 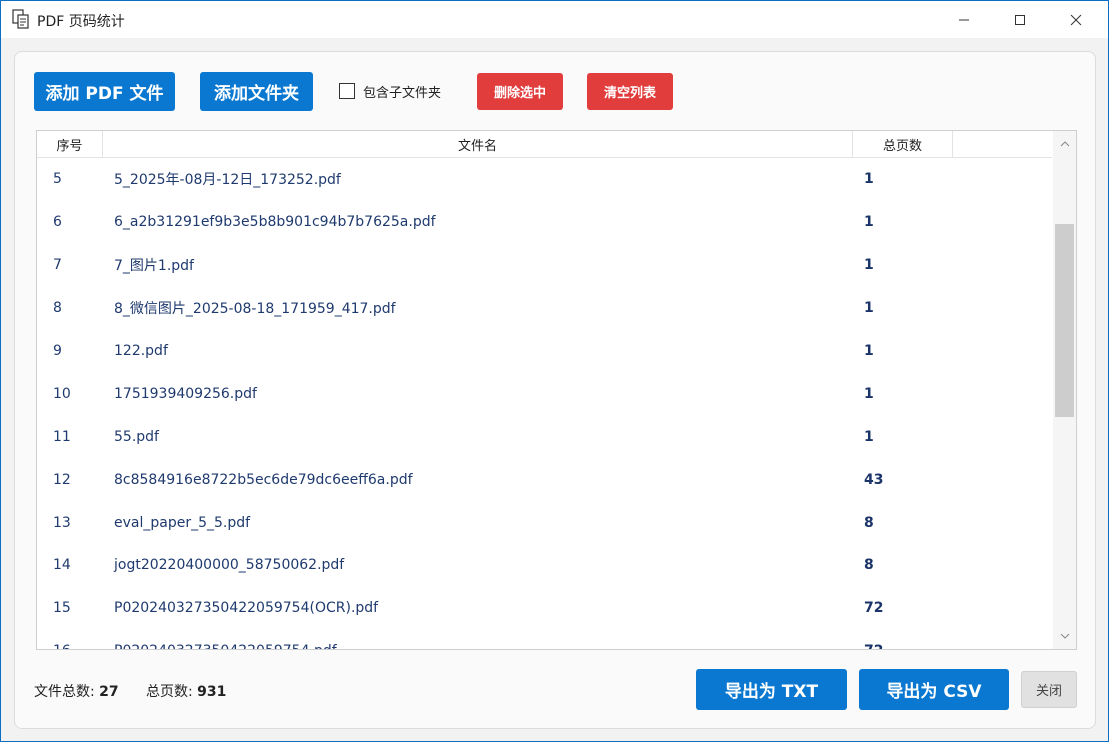 I want to click on close-button: 关闭, so click(x=1049, y=689).